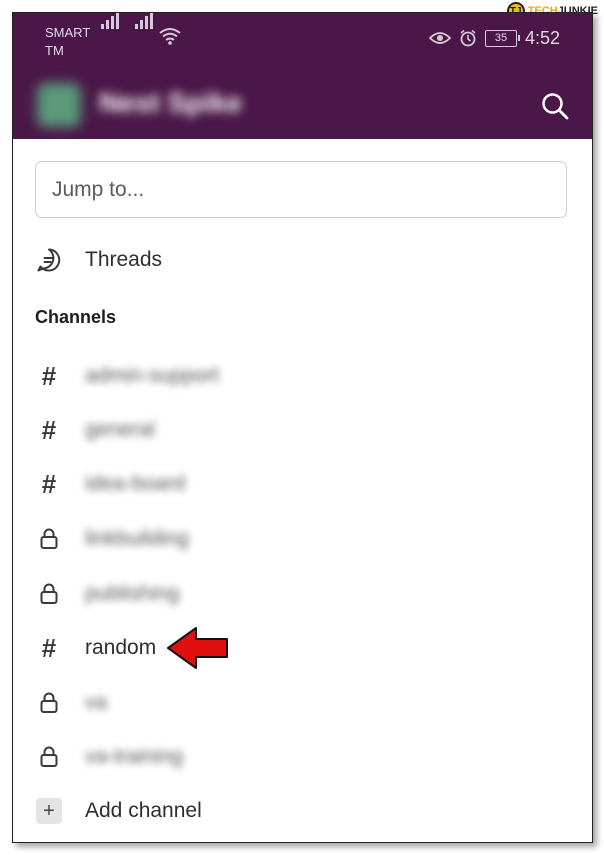  What do you see at coordinates (49, 811) in the screenshot?
I see `plus-icon: +` at bounding box center [49, 811].